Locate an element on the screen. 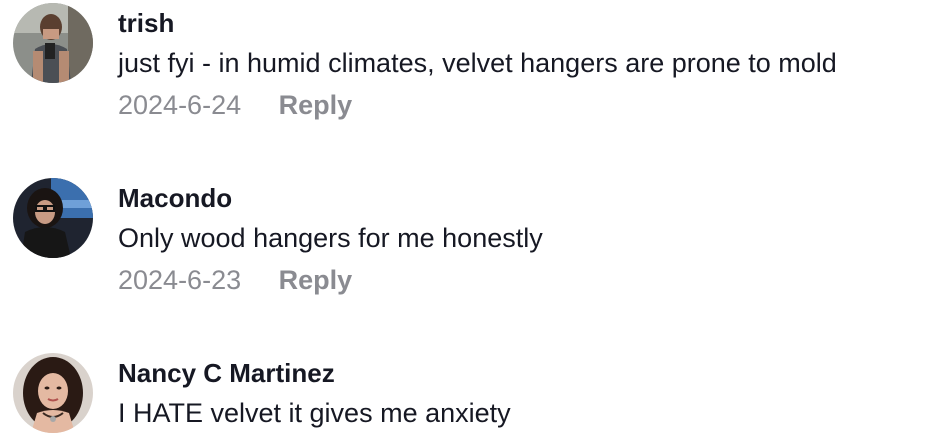 The height and width of the screenshot is (438, 938). comment-username: trish is located at coordinates (146, 23).